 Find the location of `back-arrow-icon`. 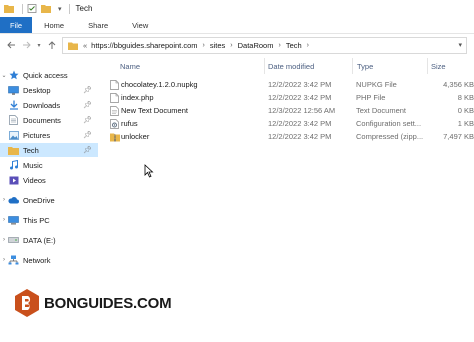

back-arrow-icon is located at coordinates (11, 45).